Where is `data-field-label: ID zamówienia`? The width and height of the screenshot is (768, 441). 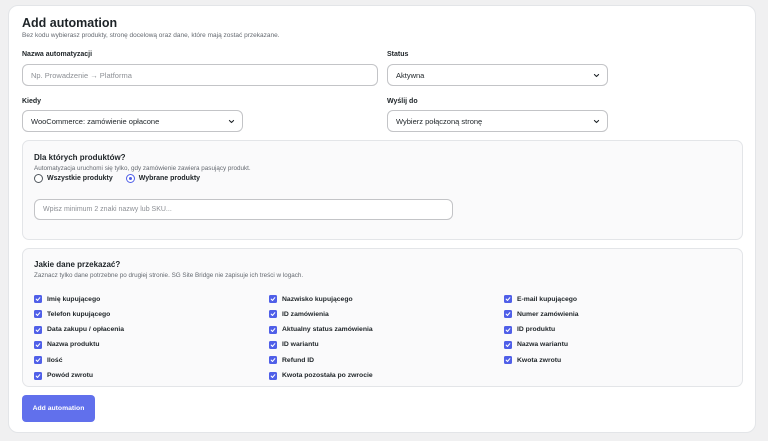
data-field-label: ID zamówienia is located at coordinates (305, 314).